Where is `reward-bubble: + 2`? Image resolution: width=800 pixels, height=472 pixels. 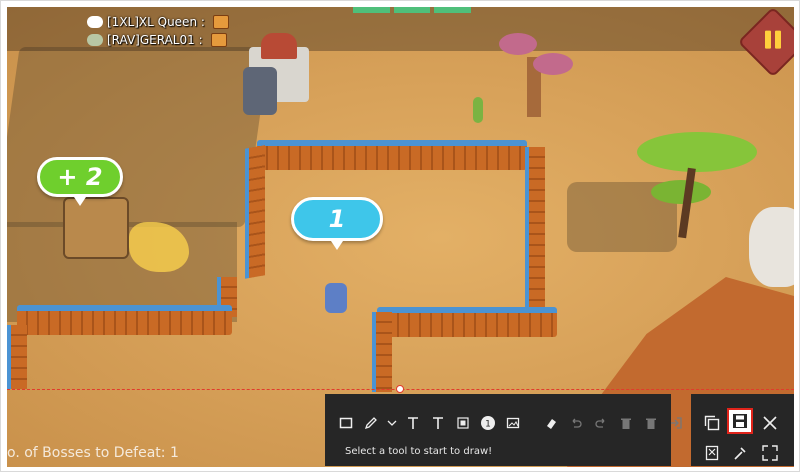
reward-bubble: + 2 is located at coordinates (80, 181).